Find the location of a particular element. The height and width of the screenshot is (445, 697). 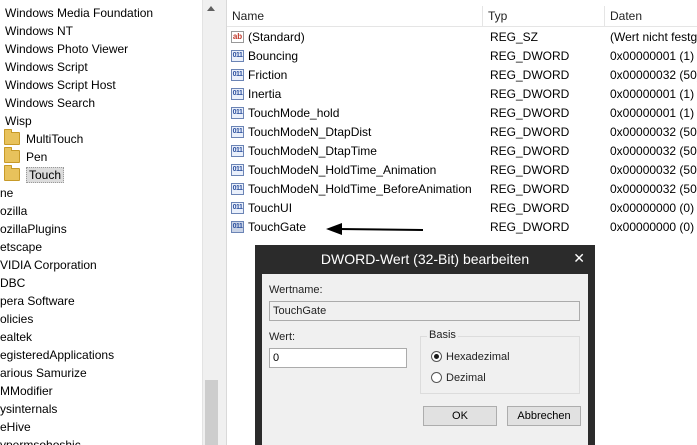

table-row: 011 Bouncing REG_DWORD 0x00000001 (1) is located at coordinates (462, 56).